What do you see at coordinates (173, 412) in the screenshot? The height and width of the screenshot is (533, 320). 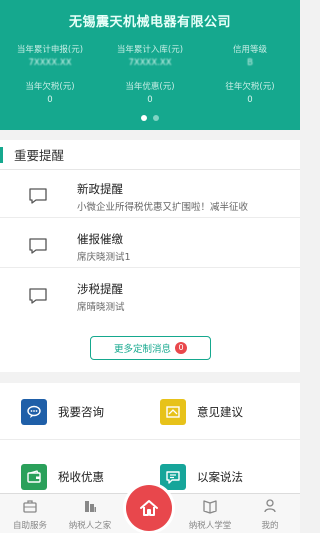 I see `suggestion-icon` at bounding box center [173, 412].